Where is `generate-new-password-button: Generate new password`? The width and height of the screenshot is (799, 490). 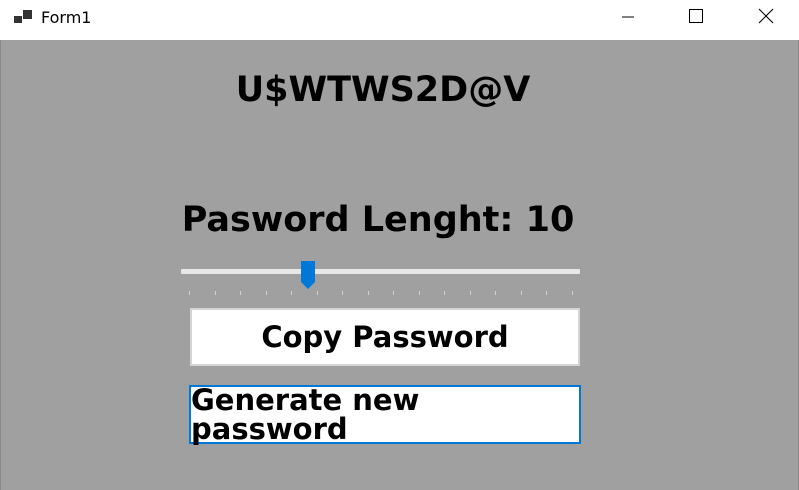 generate-new-password-button: Generate new password is located at coordinates (385, 414).